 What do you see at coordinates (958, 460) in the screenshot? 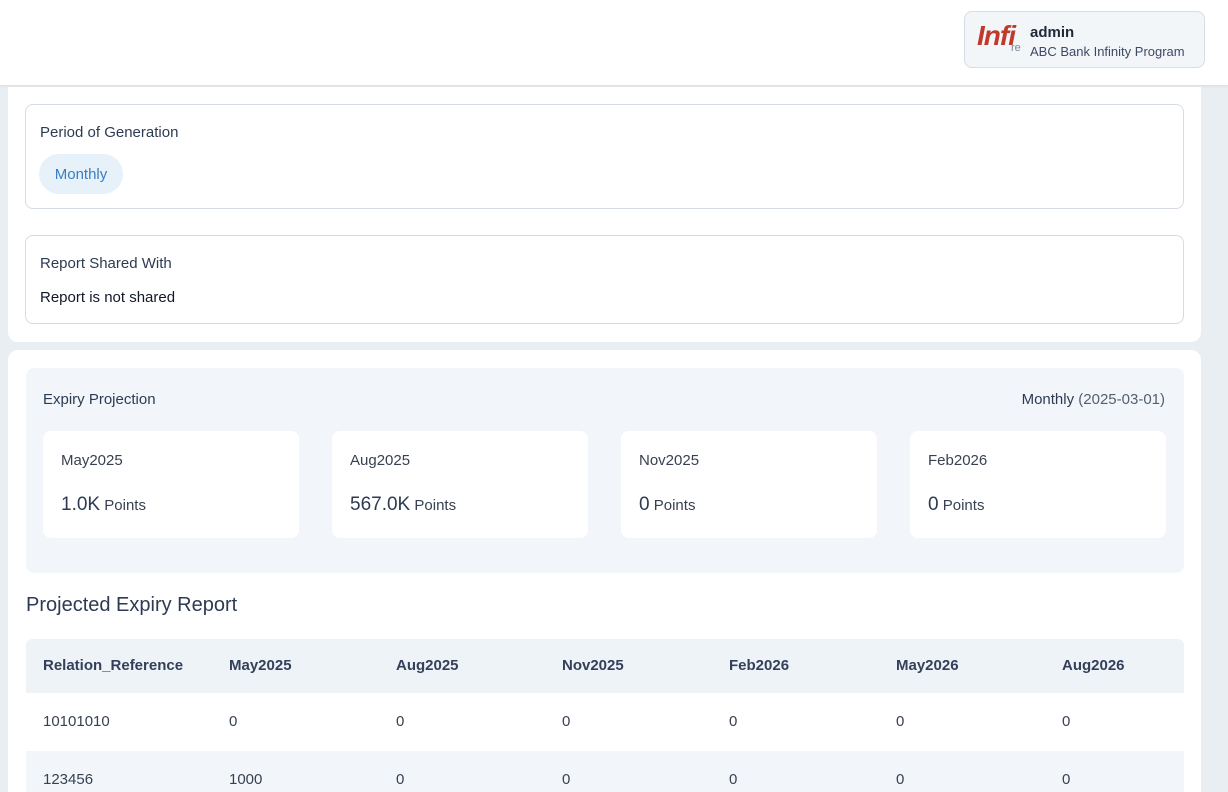
I see `projection-month: Feb2026` at bounding box center [958, 460].